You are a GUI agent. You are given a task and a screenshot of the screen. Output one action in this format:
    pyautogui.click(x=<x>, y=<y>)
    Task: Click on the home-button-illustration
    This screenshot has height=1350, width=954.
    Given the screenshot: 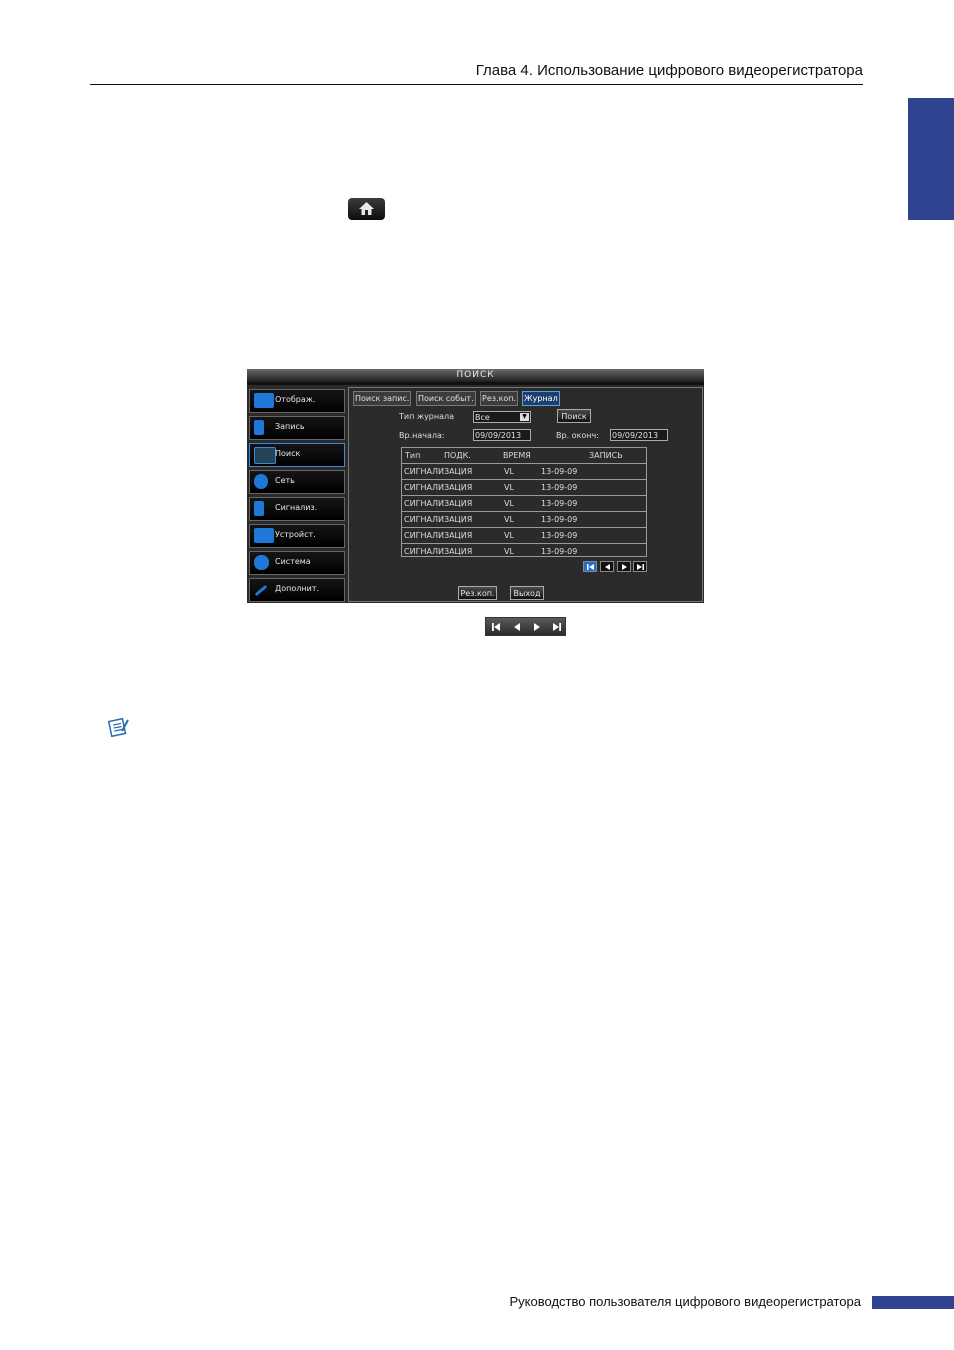 What is the action you would take?
    pyautogui.click(x=366, y=209)
    